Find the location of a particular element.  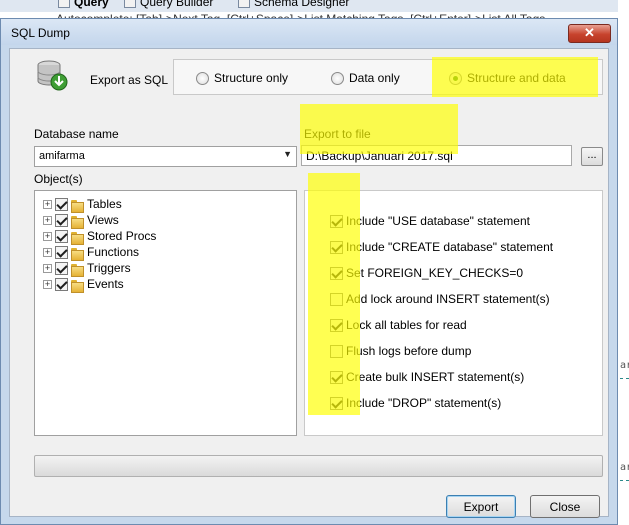

tab-query-builder: Query Builder is located at coordinates (168, 5).